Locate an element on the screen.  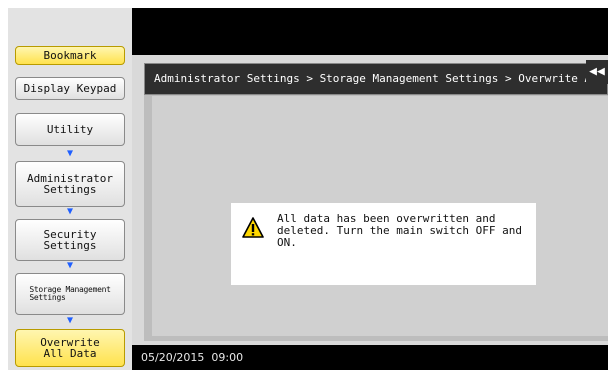
nav-storage-management-settings-button: Storage Management Settings is located at coordinates (70, 294).